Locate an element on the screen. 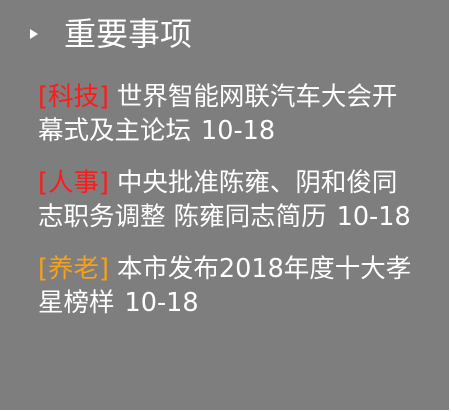 The height and width of the screenshot is (412, 451). news-category: [科技] is located at coordinates (73, 97).